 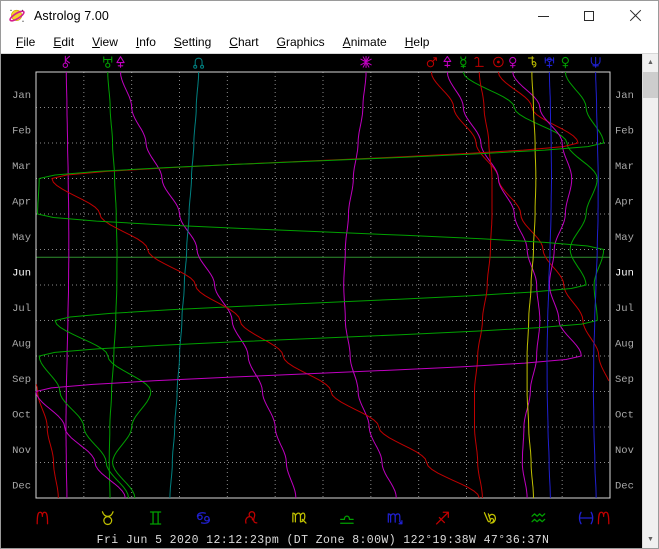 What do you see at coordinates (146, 42) in the screenshot?
I see `menu-info: Info` at bounding box center [146, 42].